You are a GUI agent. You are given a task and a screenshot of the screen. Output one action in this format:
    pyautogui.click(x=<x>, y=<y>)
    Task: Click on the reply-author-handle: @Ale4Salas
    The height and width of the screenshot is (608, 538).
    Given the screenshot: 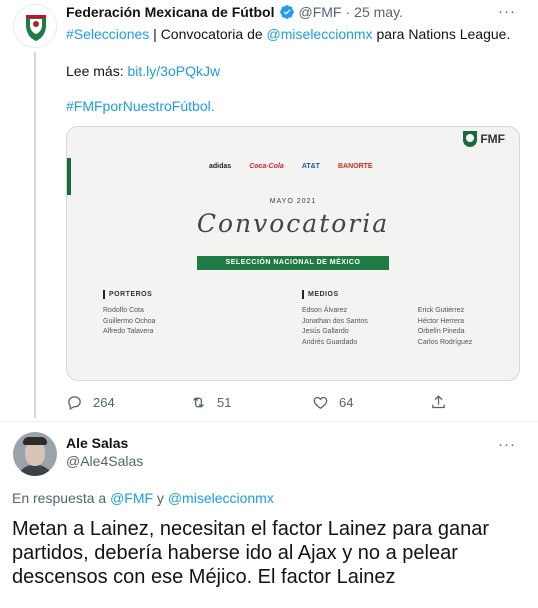 What is the action you would take?
    pyautogui.click(x=104, y=461)
    